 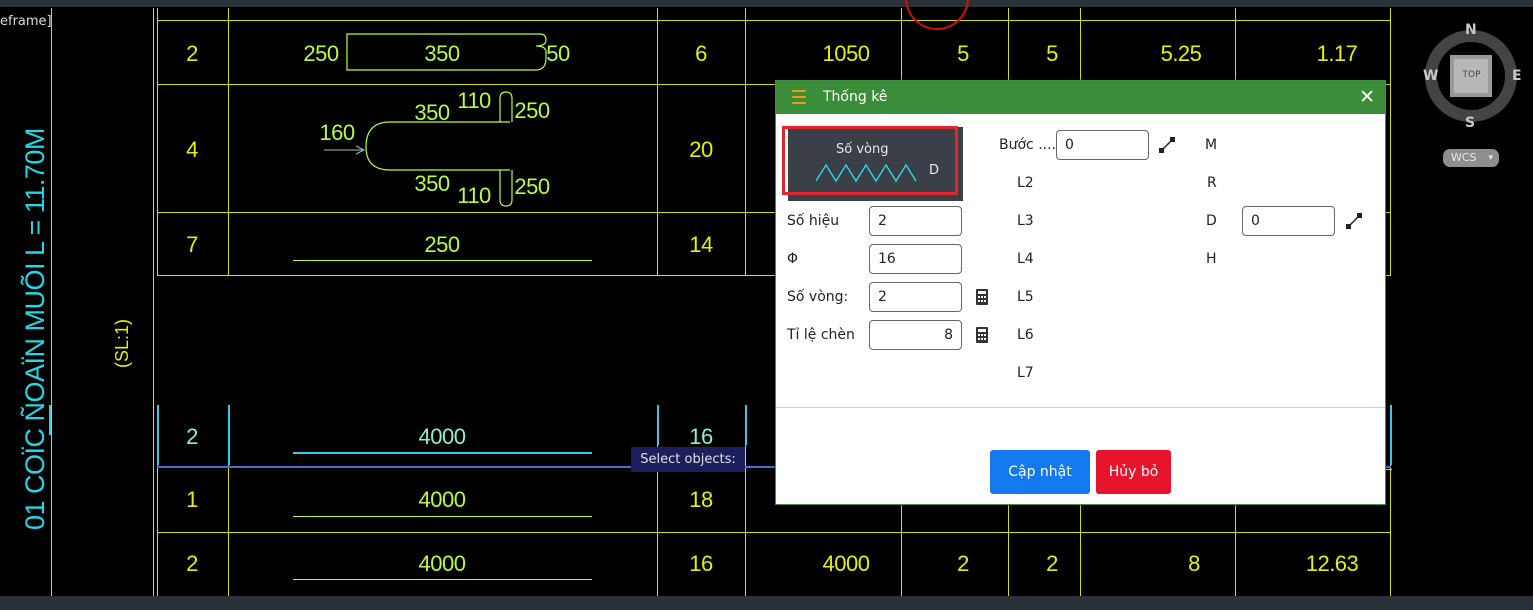 I want to click on cell: 1050, so click(x=846, y=53).